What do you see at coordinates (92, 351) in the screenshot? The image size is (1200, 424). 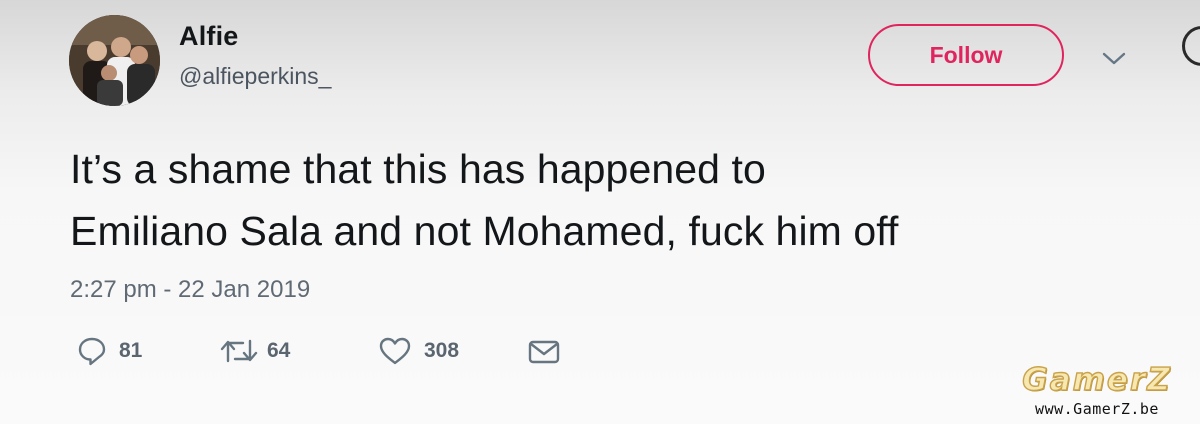 I see `reply-icon` at bounding box center [92, 351].